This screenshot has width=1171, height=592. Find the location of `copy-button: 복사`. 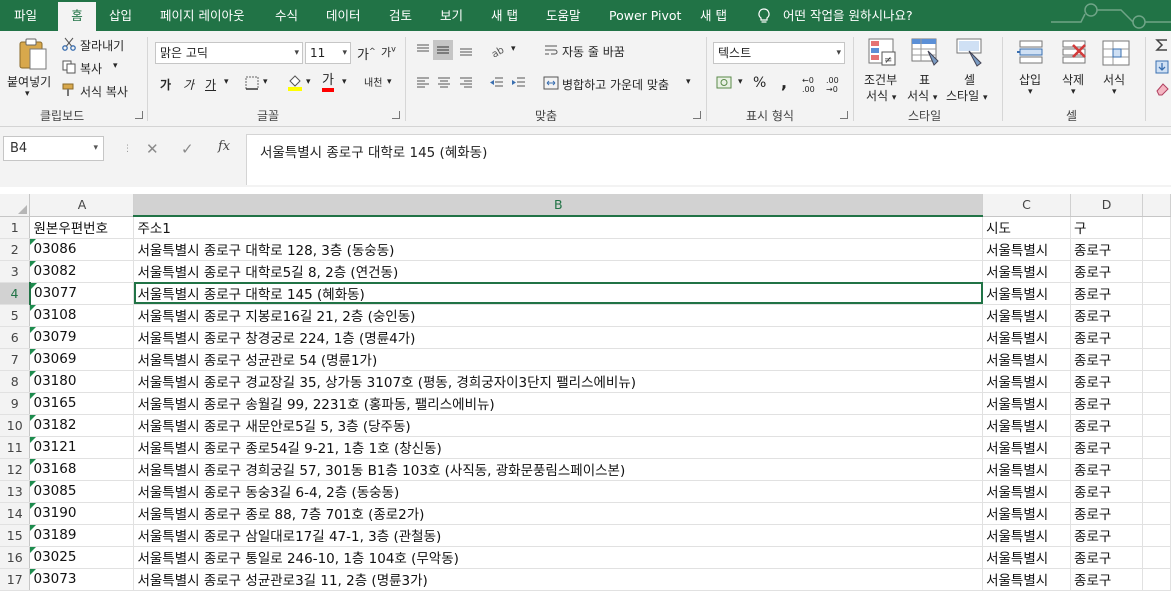

copy-button: 복사 is located at coordinates (91, 68).